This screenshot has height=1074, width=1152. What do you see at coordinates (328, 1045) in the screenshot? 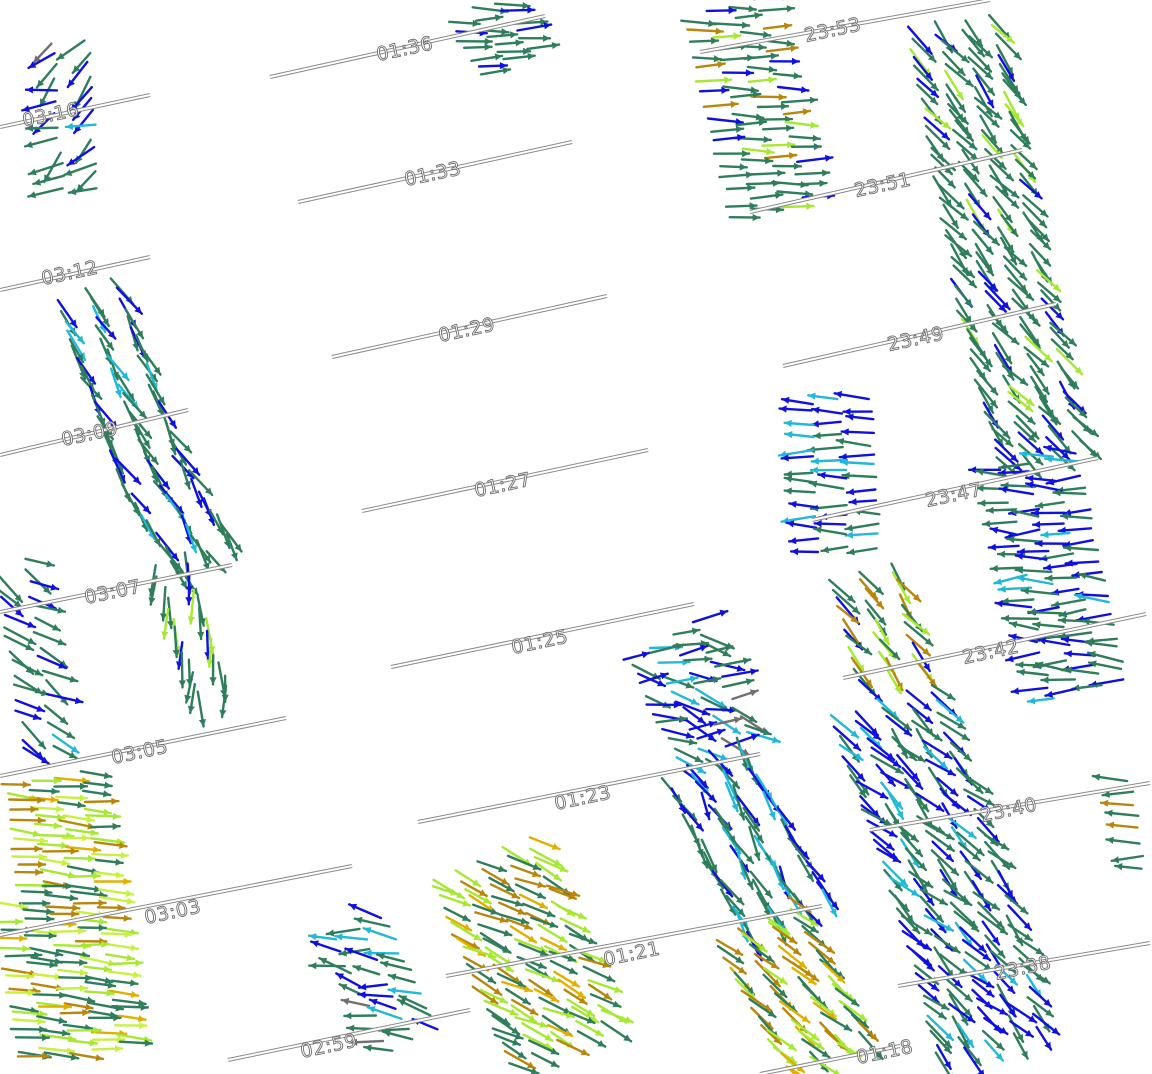
I see `time-label-0259: 02:59` at bounding box center [328, 1045].